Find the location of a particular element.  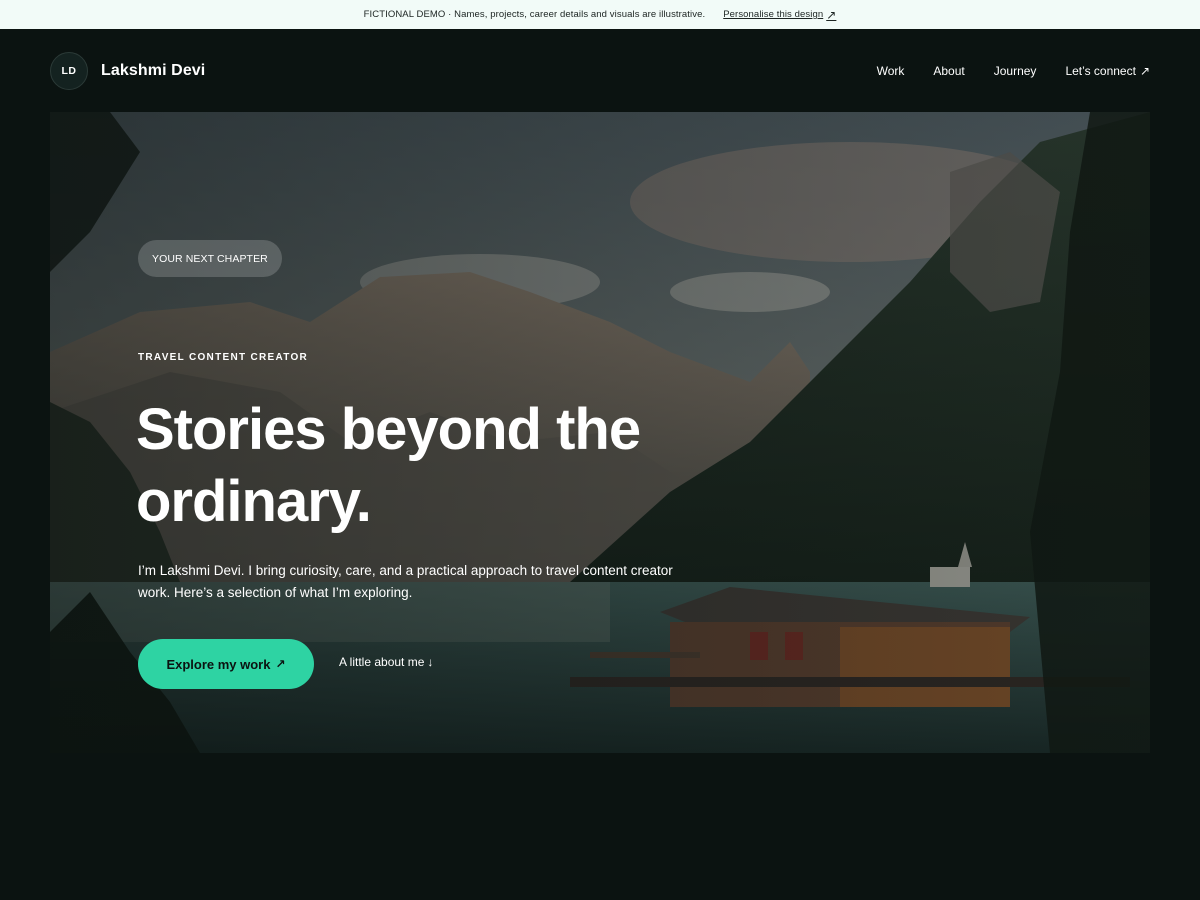

nav-item-connect: Let’s connect ↗ is located at coordinates (1107, 71).